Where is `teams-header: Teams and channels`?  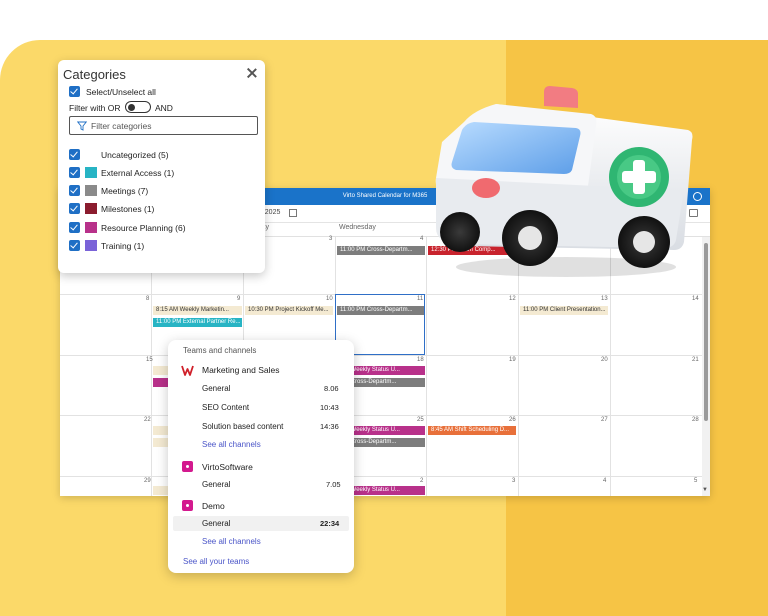 teams-header: Teams and channels is located at coordinates (220, 350).